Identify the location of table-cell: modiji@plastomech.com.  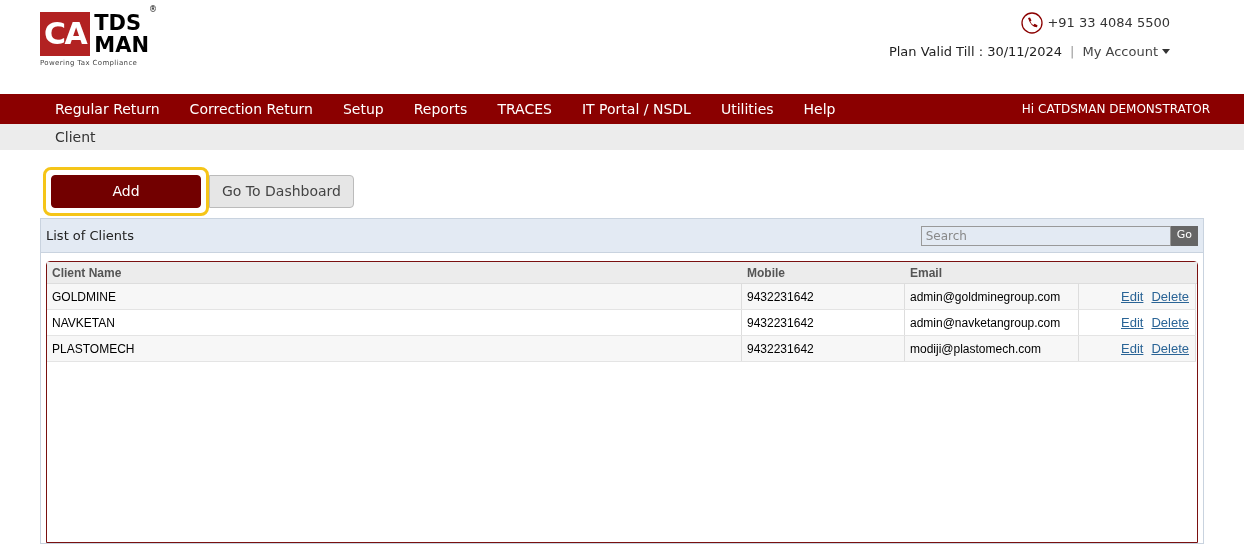
(992, 348).